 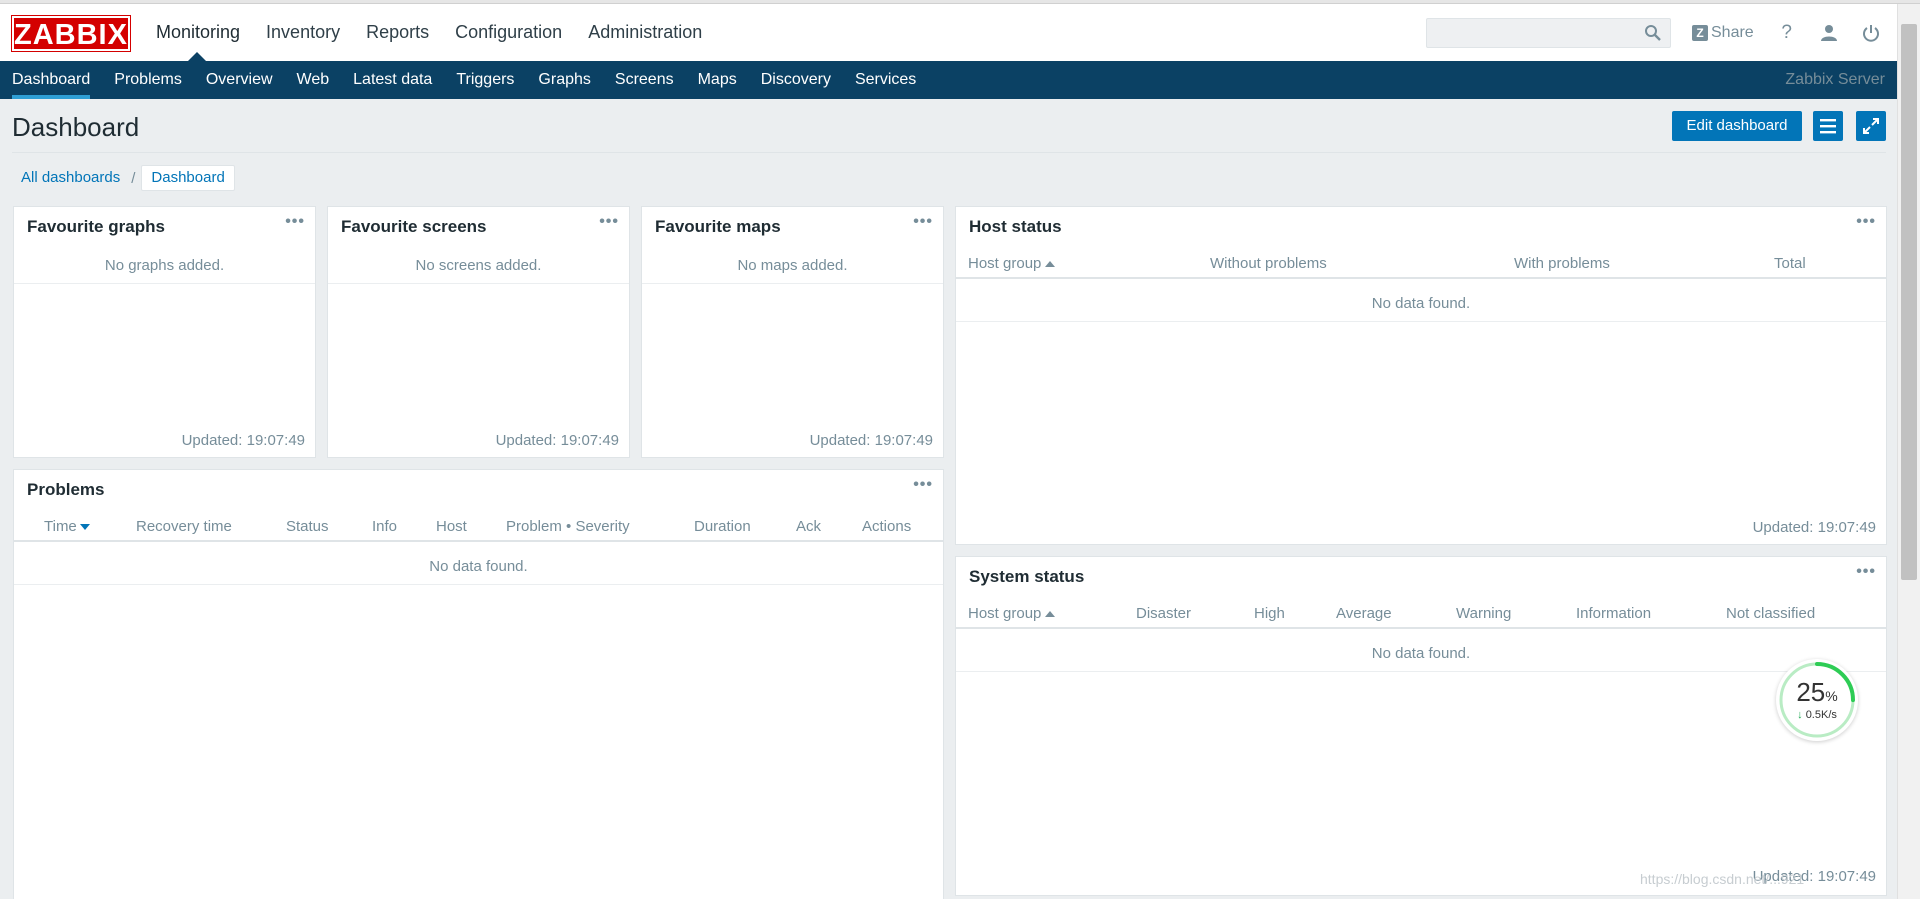 What do you see at coordinates (414, 226) in the screenshot?
I see `widget-title: Favourite screens` at bounding box center [414, 226].